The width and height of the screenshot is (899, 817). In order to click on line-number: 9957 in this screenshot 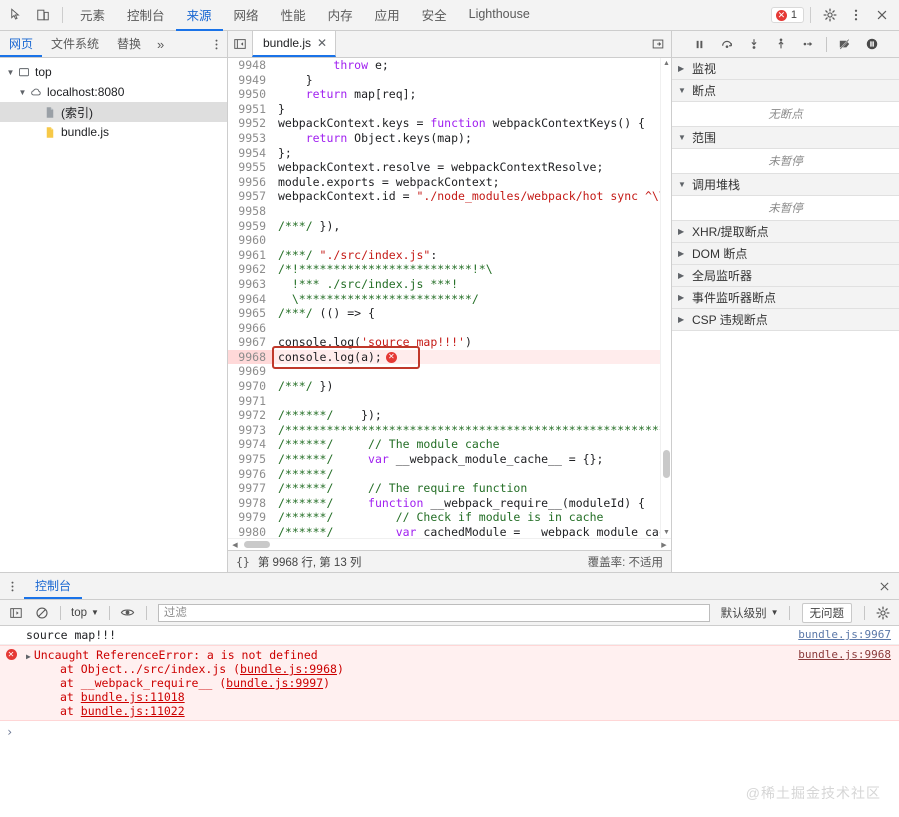, I will do `click(250, 196)`.